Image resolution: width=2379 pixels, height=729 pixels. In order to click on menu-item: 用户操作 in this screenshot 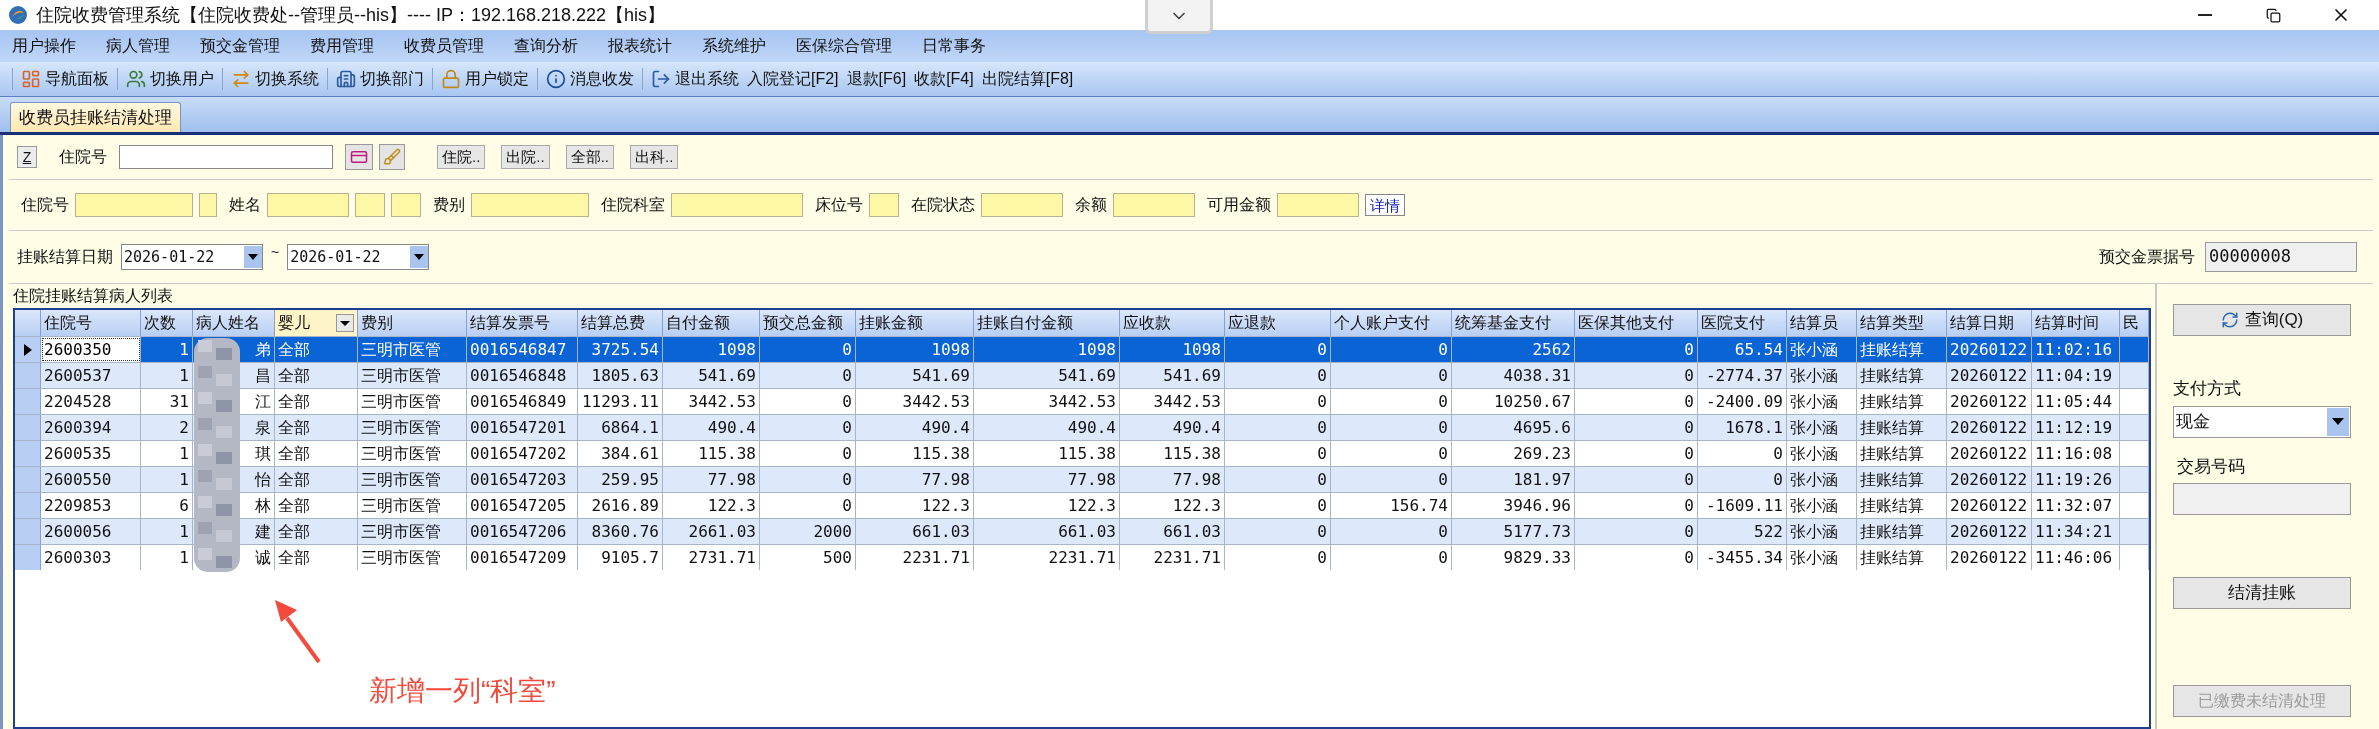, I will do `click(44, 46)`.